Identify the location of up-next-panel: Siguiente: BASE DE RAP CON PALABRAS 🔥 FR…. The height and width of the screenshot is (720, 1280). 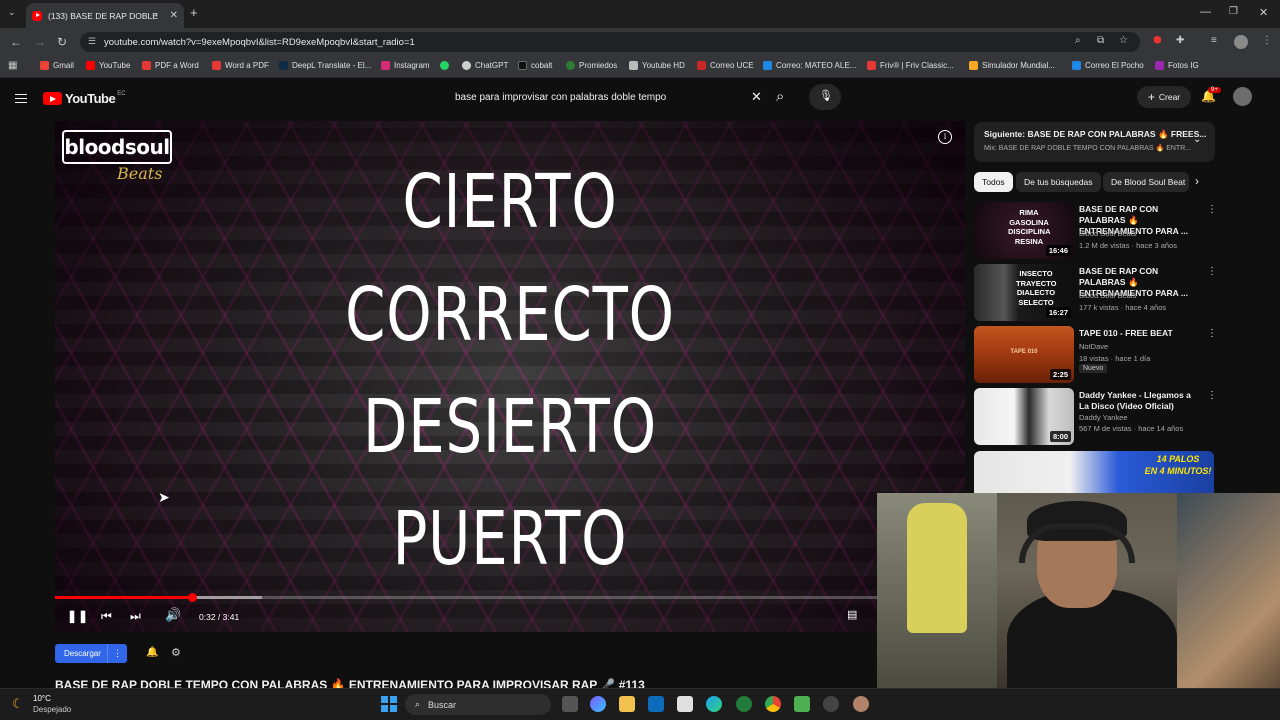
(1094, 142).